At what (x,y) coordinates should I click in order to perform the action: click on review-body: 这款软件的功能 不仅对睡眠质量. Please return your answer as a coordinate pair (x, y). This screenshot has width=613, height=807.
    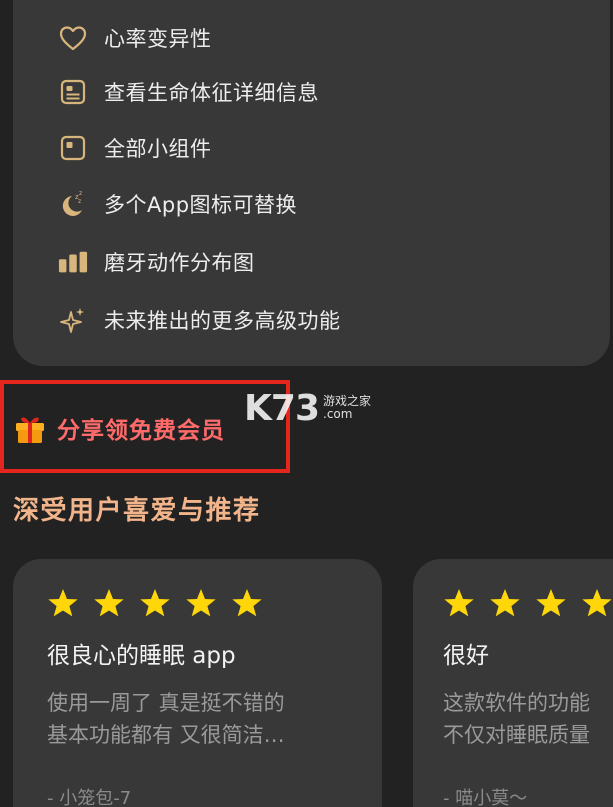
    Looking at the image, I should click on (528, 719).